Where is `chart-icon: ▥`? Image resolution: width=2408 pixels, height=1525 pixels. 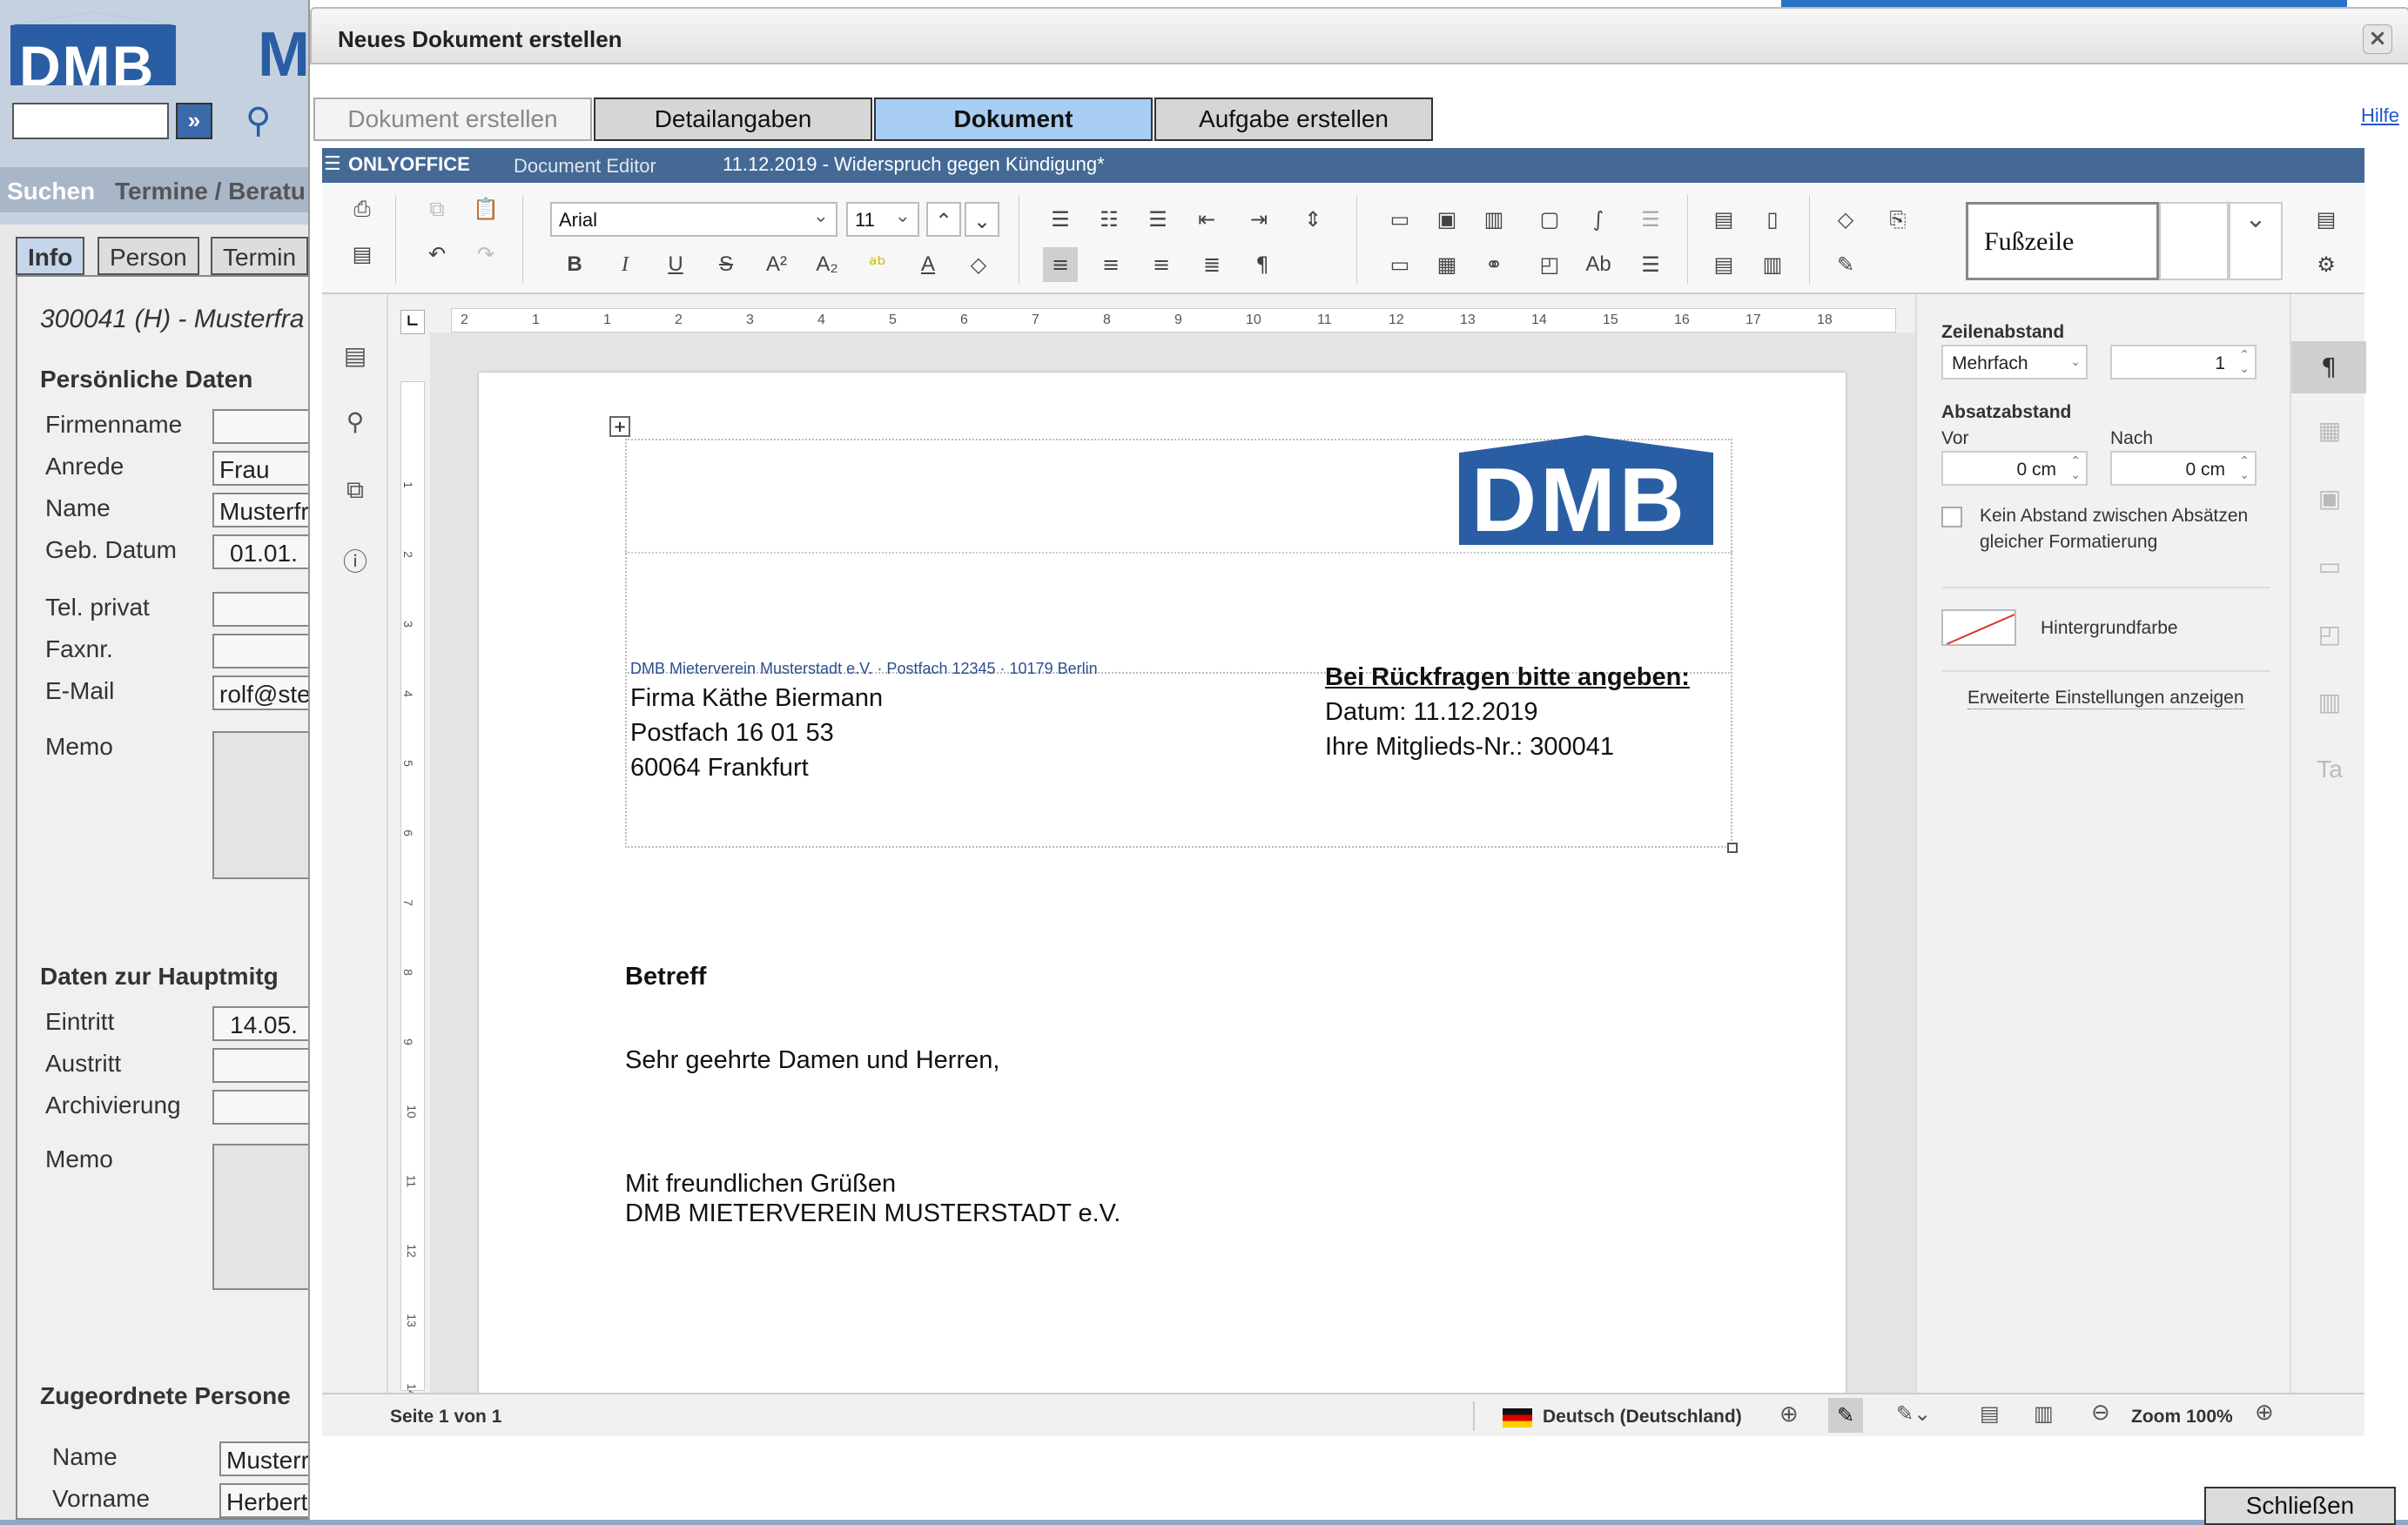
chart-icon: ▥ is located at coordinates (1493, 219).